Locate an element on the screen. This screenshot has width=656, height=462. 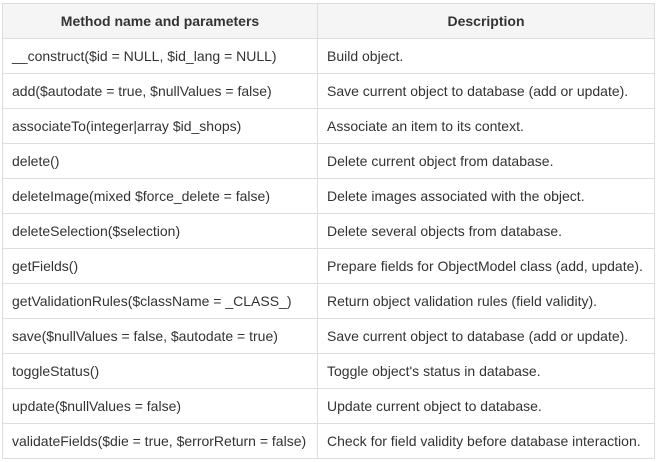
method-cell: update($nullValues = false) is located at coordinates (160, 406).